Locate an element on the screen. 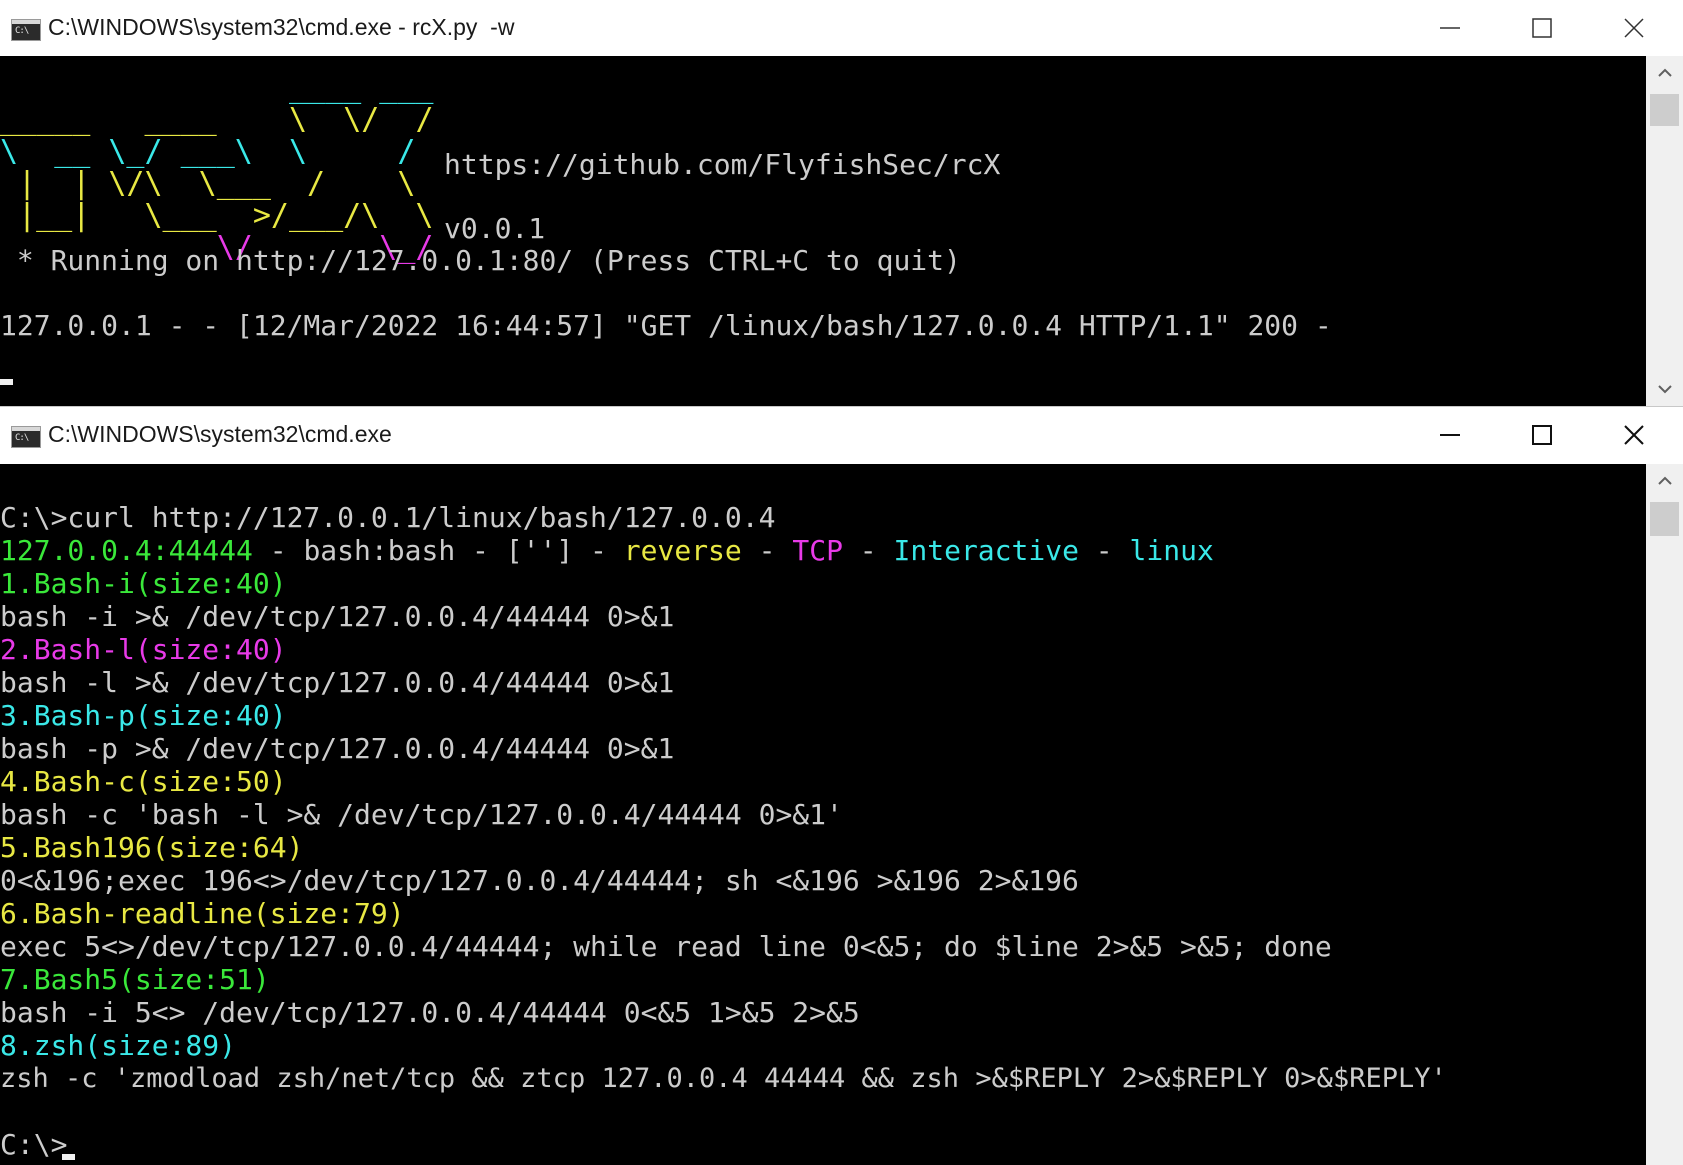  command-prompt: C:\> is located at coordinates (34, 1144).